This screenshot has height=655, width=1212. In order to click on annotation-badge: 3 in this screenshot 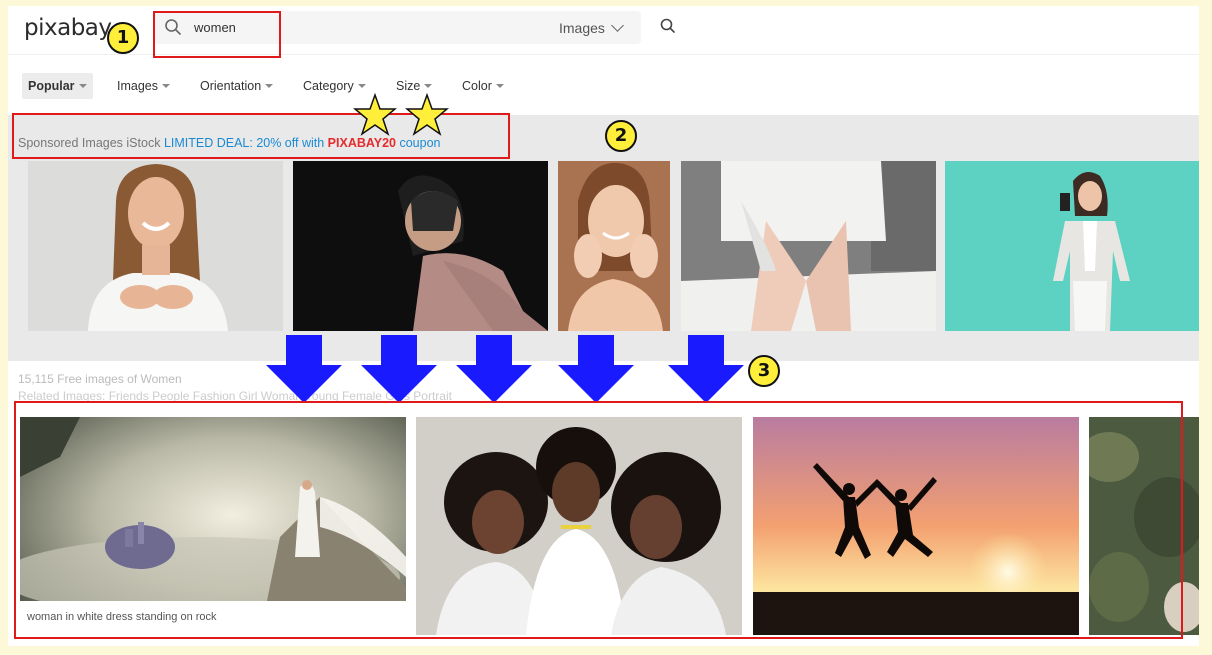, I will do `click(764, 371)`.